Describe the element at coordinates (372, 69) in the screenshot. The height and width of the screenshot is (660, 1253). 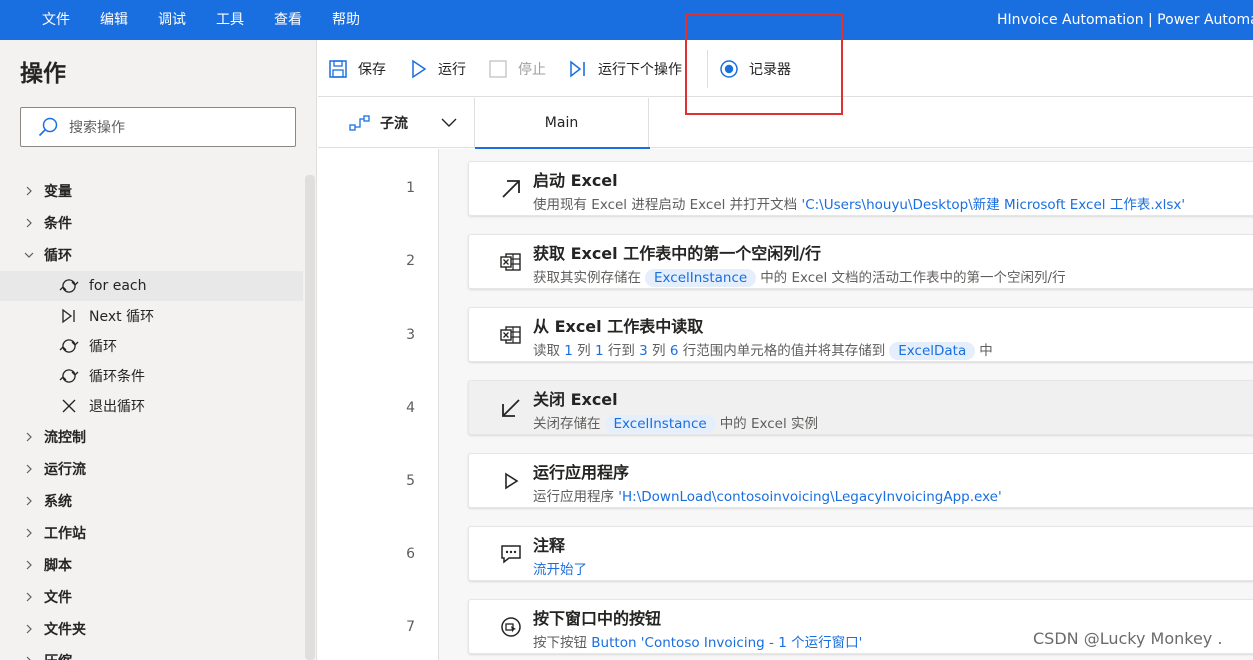
I see `save-label: 保存` at that location.